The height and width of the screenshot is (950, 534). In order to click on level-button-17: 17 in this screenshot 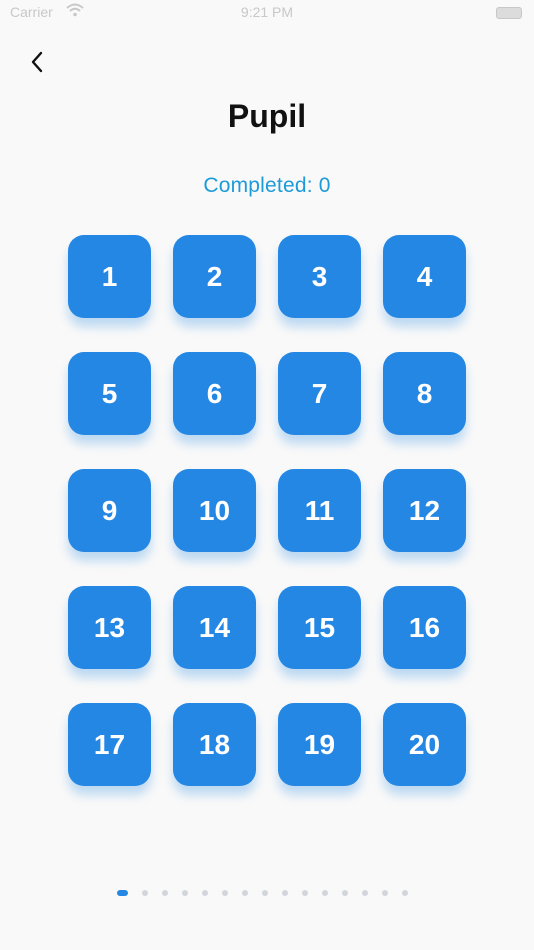, I will do `click(109, 744)`.